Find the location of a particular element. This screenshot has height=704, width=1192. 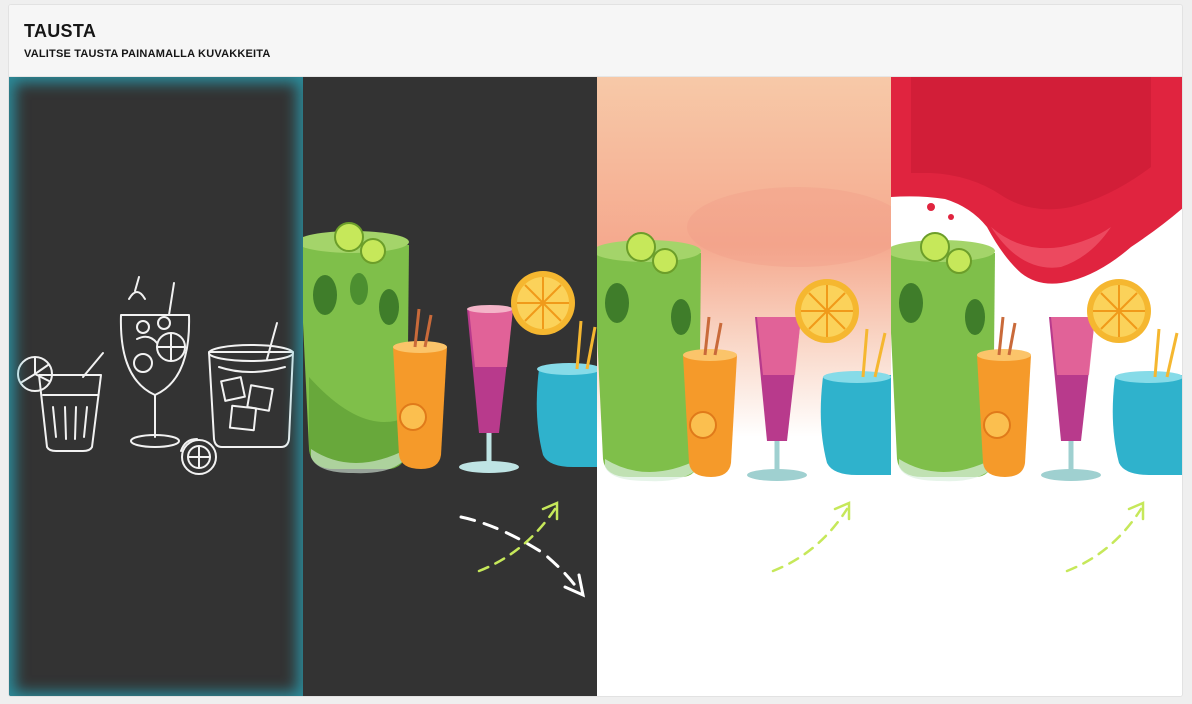

panel-subtitle: VALITSE TAUSTA PAINAMALLA KUVAKKEITA is located at coordinates (147, 54).